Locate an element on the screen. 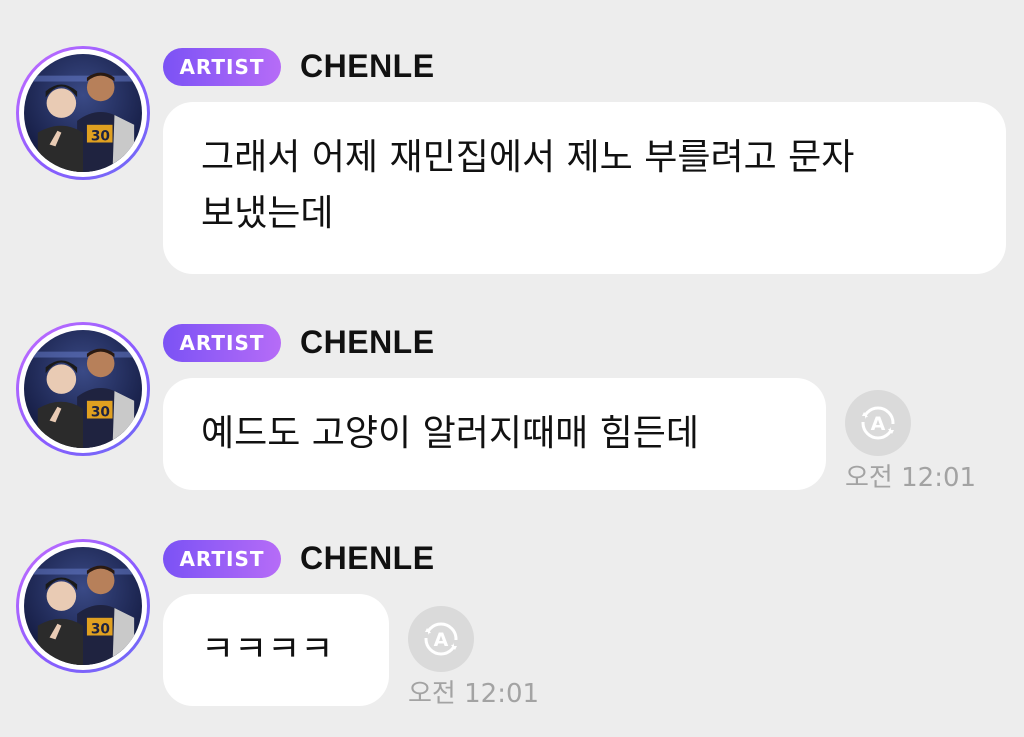 The image size is (1024, 737). message-bubble: ㅋㅋㅋㅋ is located at coordinates (276, 650).